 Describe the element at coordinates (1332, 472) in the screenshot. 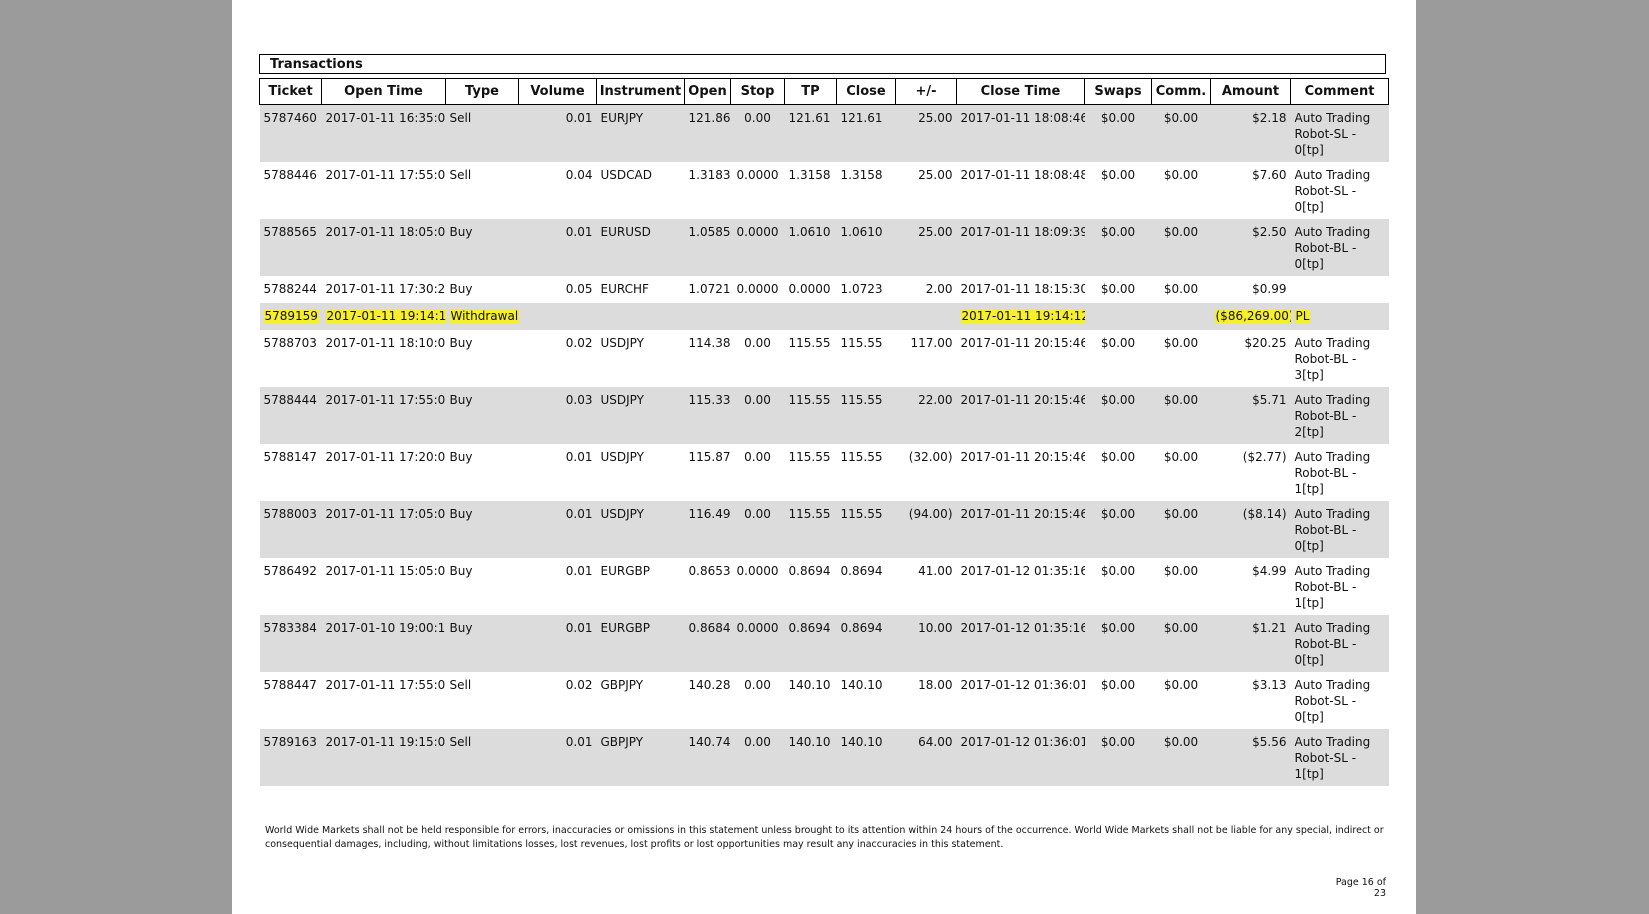

I see `cell-comment: Auto Trading Robot-BL - 1[tp]` at that location.